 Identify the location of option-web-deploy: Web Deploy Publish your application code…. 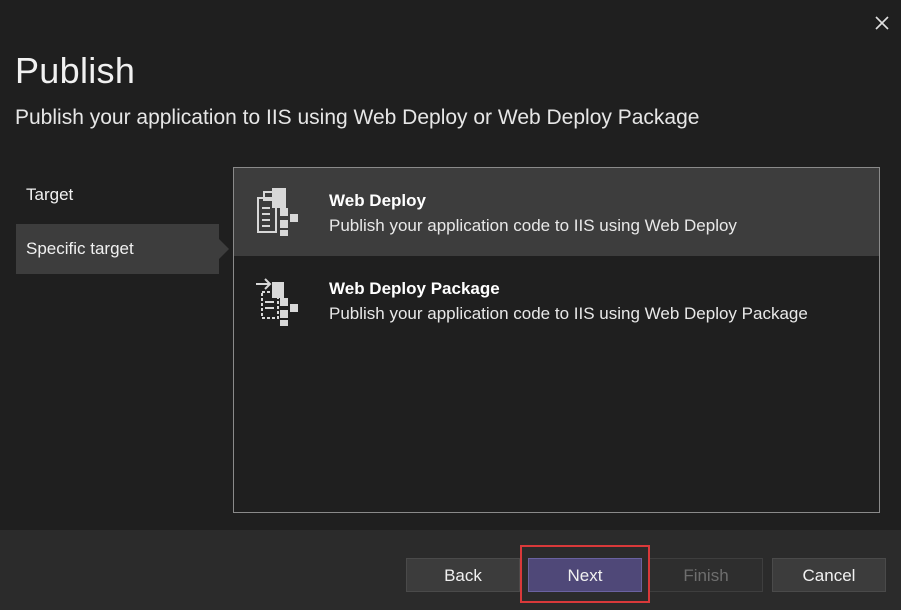
(556, 212).